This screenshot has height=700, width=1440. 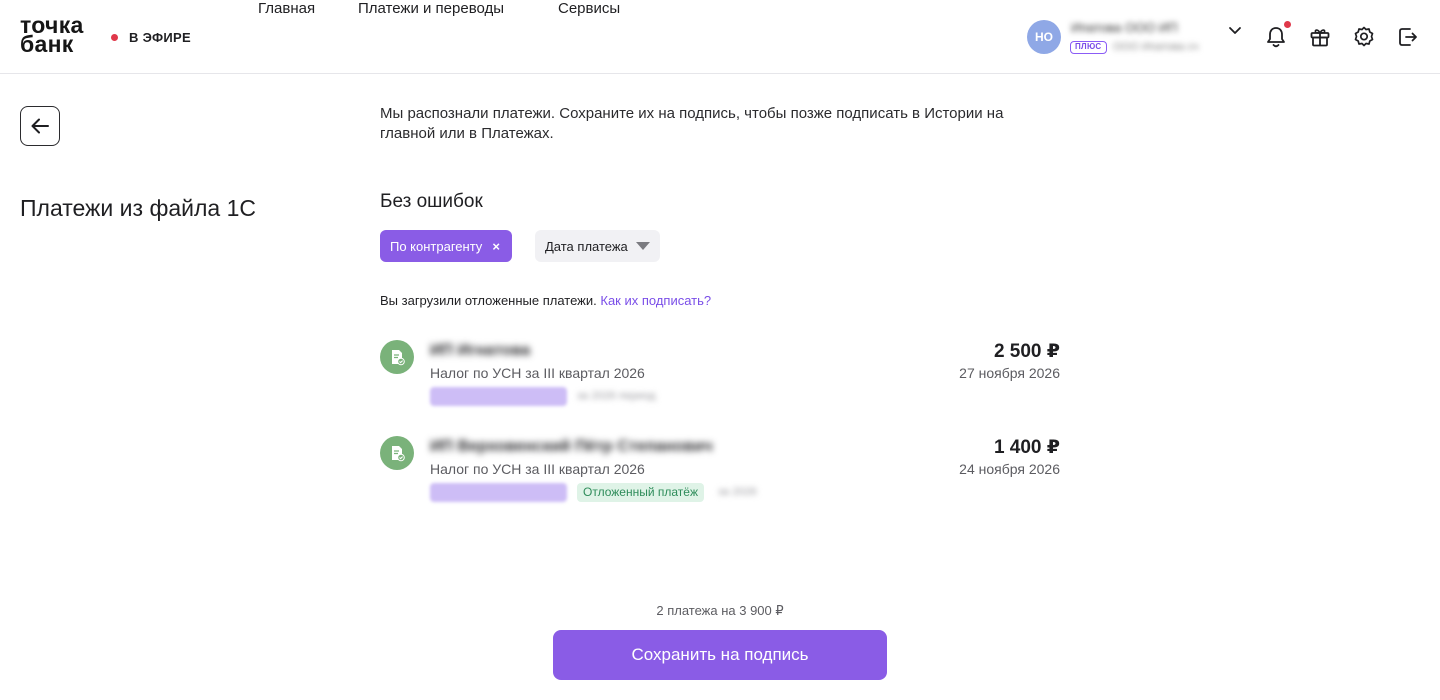 What do you see at coordinates (1088, 47) in the screenshot?
I see `account-plus-badge: ПЛЮС` at bounding box center [1088, 47].